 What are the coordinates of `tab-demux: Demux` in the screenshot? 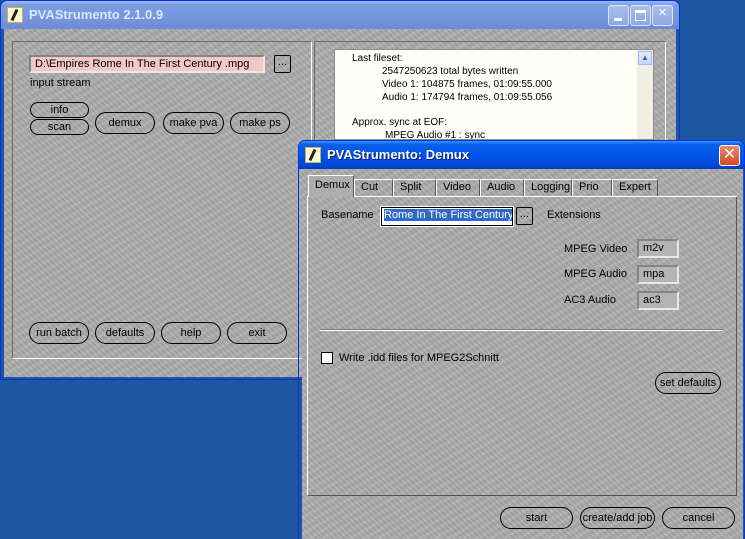 It's located at (331, 186).